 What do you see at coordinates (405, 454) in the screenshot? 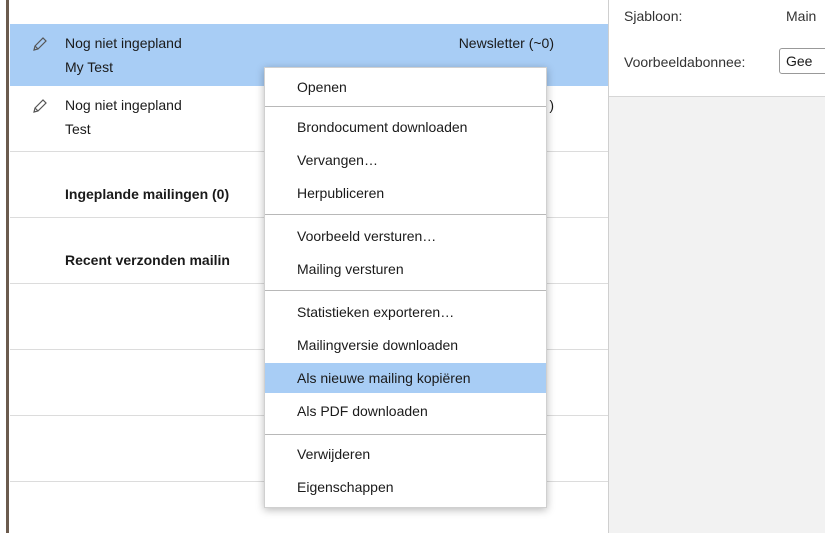
I see `menu-item-delete: Verwijderen` at bounding box center [405, 454].